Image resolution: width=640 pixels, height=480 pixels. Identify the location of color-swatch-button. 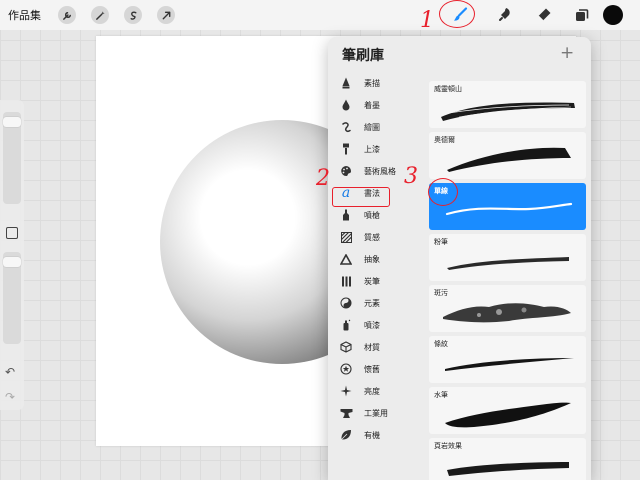
(613, 15).